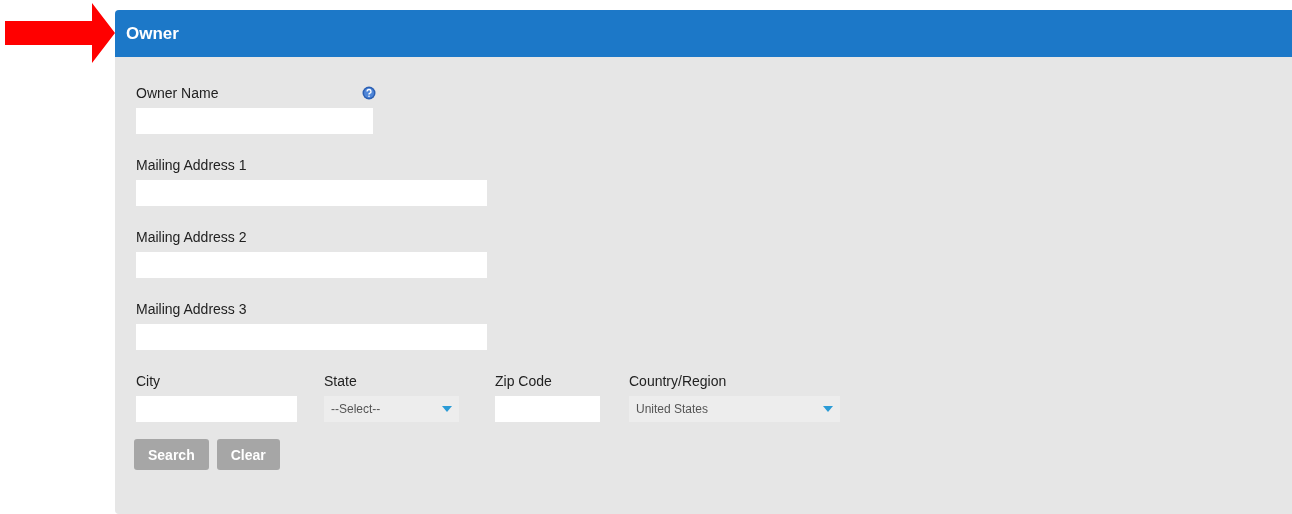  I want to click on arrow-icon, so click(60, 33).